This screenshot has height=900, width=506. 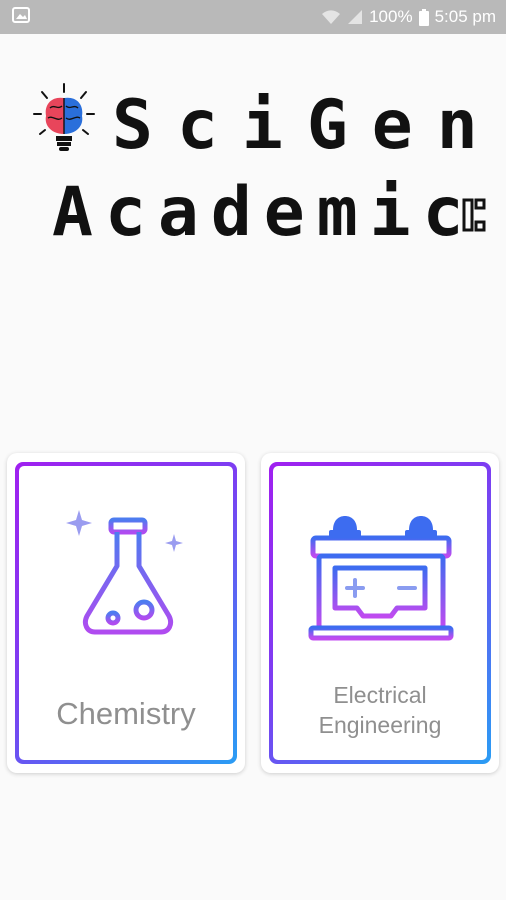 I want to click on battery-icon, so click(x=423, y=17).